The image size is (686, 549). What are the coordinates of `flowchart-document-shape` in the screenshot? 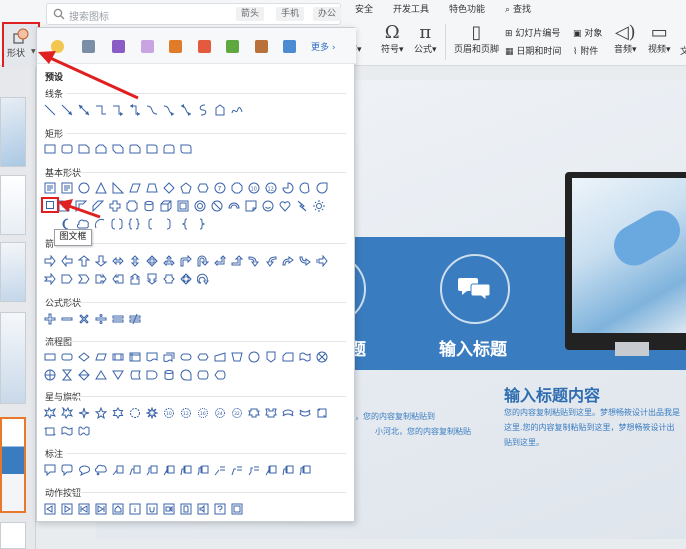 It's located at (152, 357).